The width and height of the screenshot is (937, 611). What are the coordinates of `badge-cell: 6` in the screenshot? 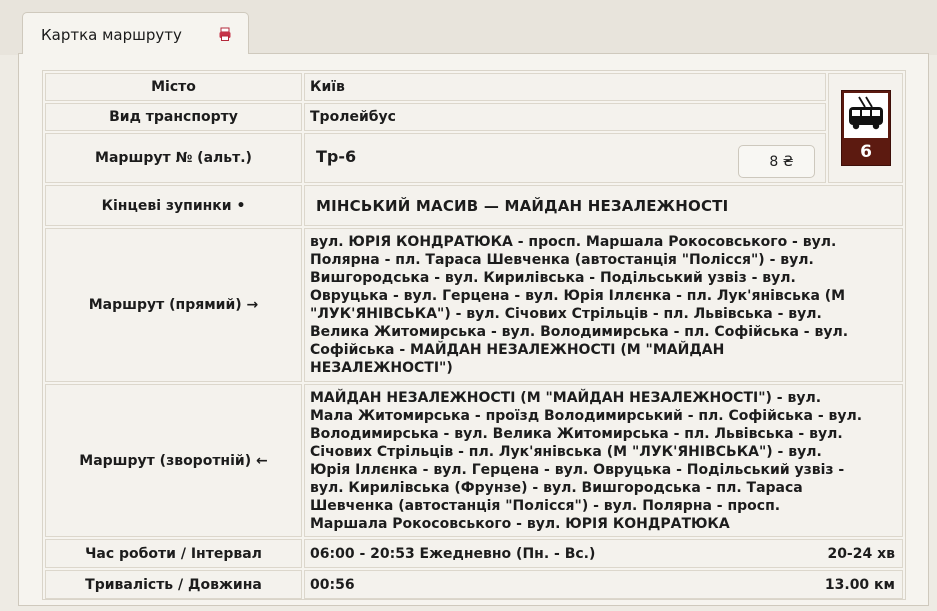 It's located at (865, 128).